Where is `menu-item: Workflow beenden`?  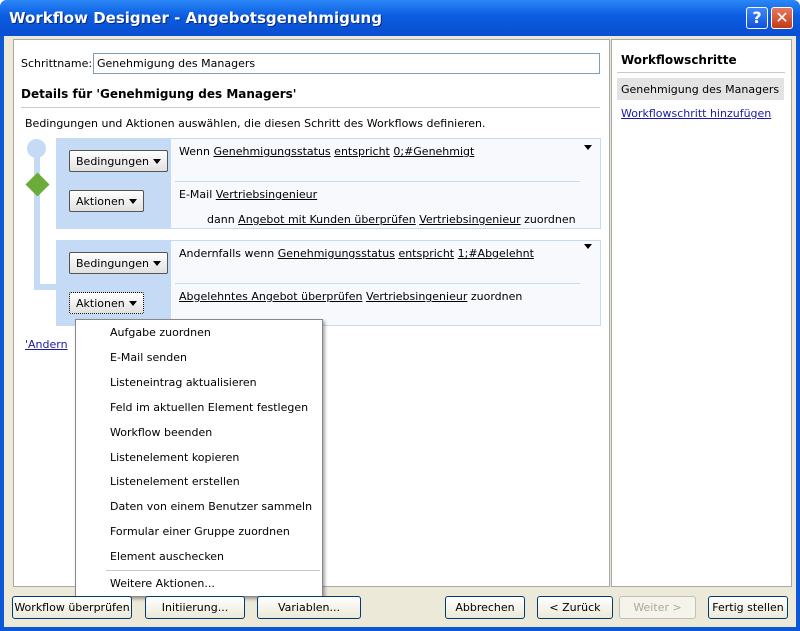 menu-item: Workflow beenden is located at coordinates (161, 432).